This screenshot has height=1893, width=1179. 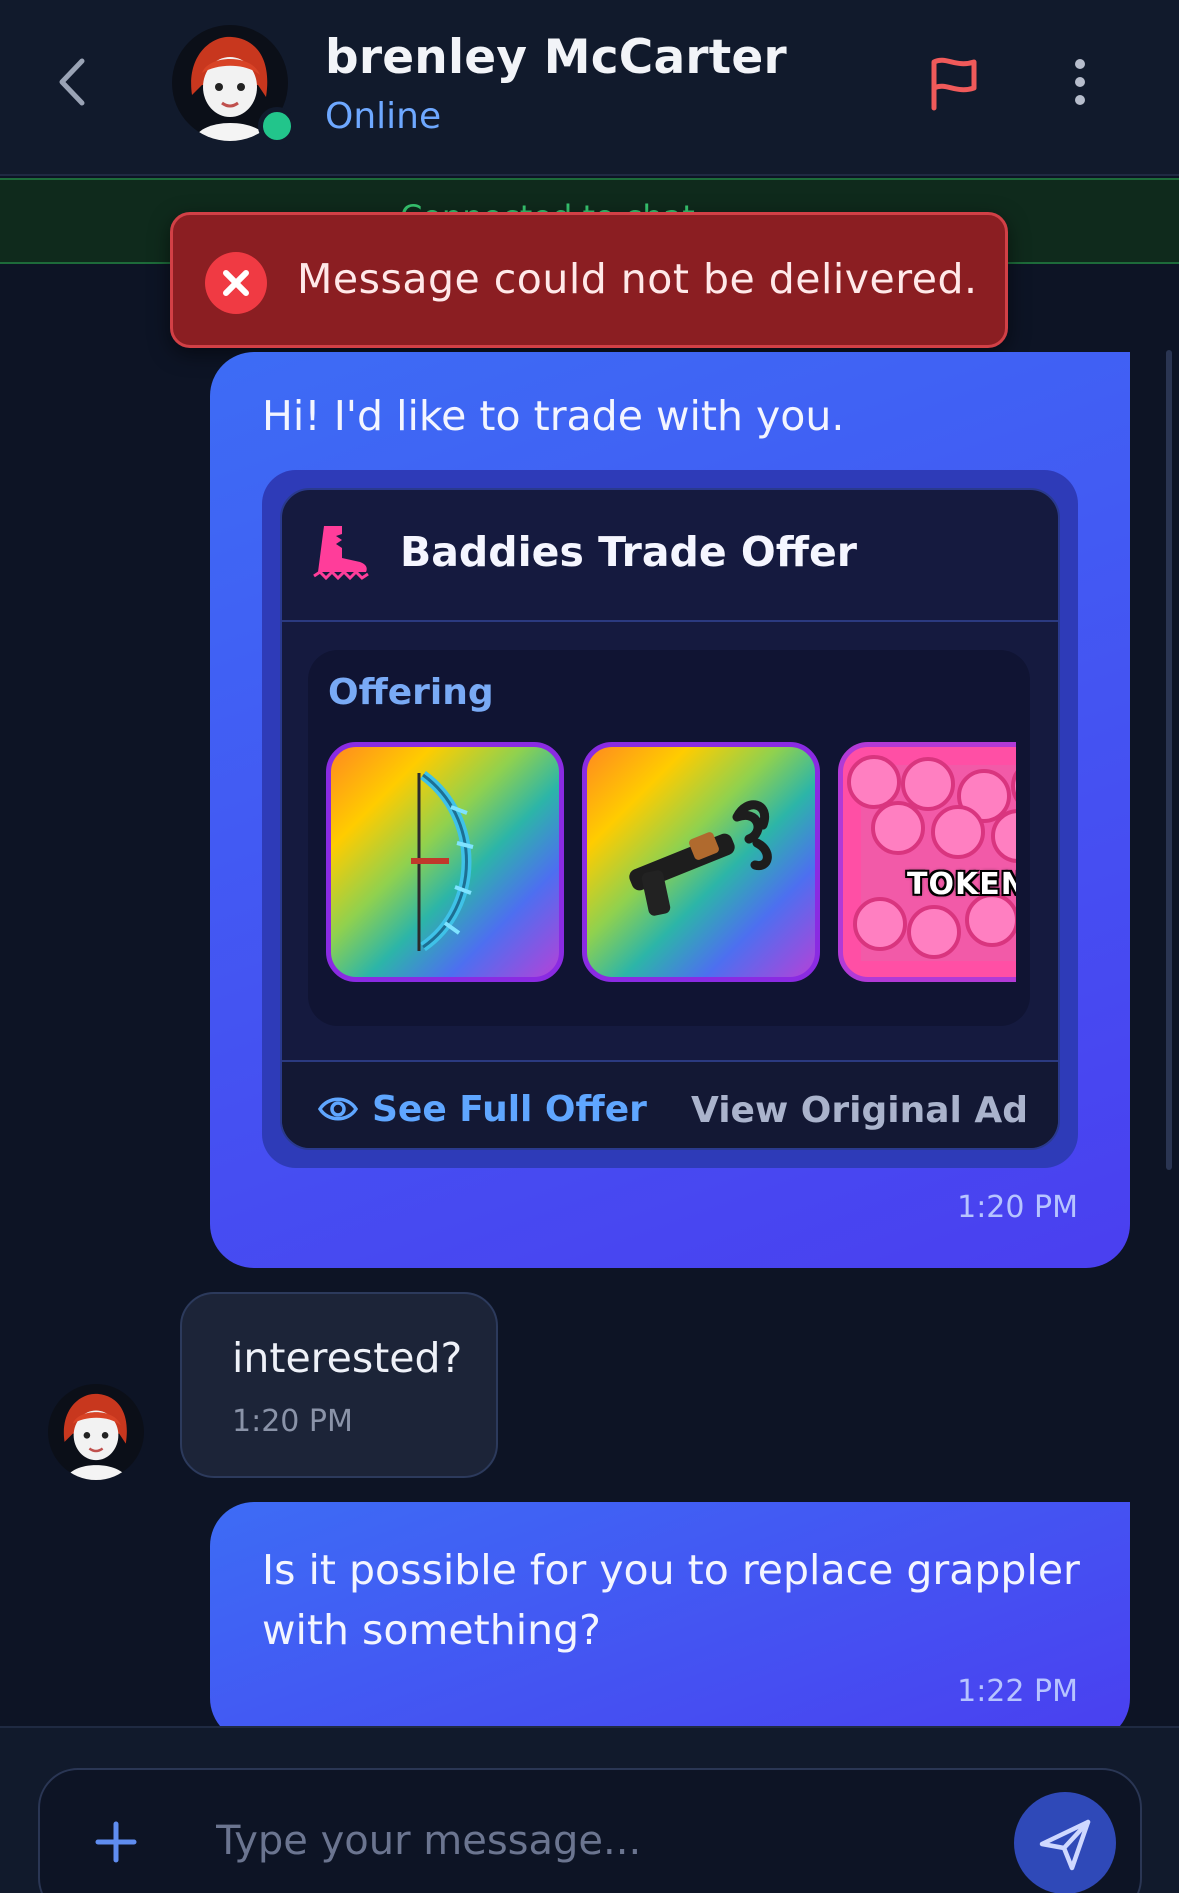 I want to click on view-original-ad-button: View Original Ad, so click(x=859, y=1110).